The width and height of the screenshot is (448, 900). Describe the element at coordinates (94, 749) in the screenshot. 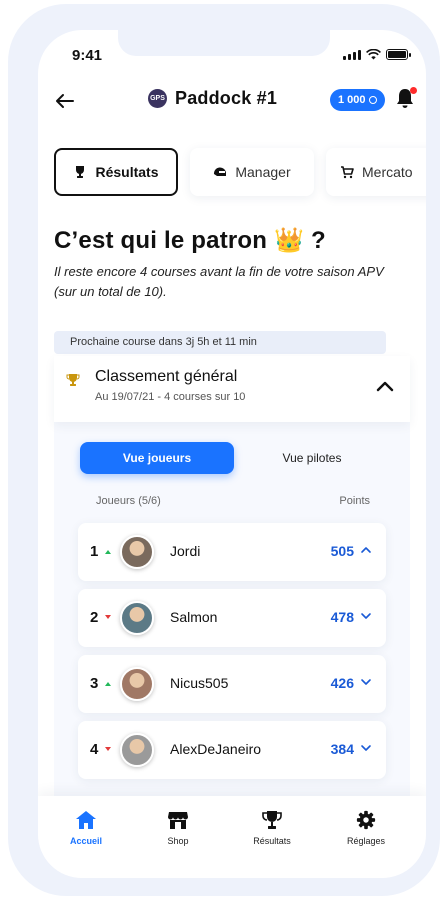

I see `rank-number: 4` at that location.